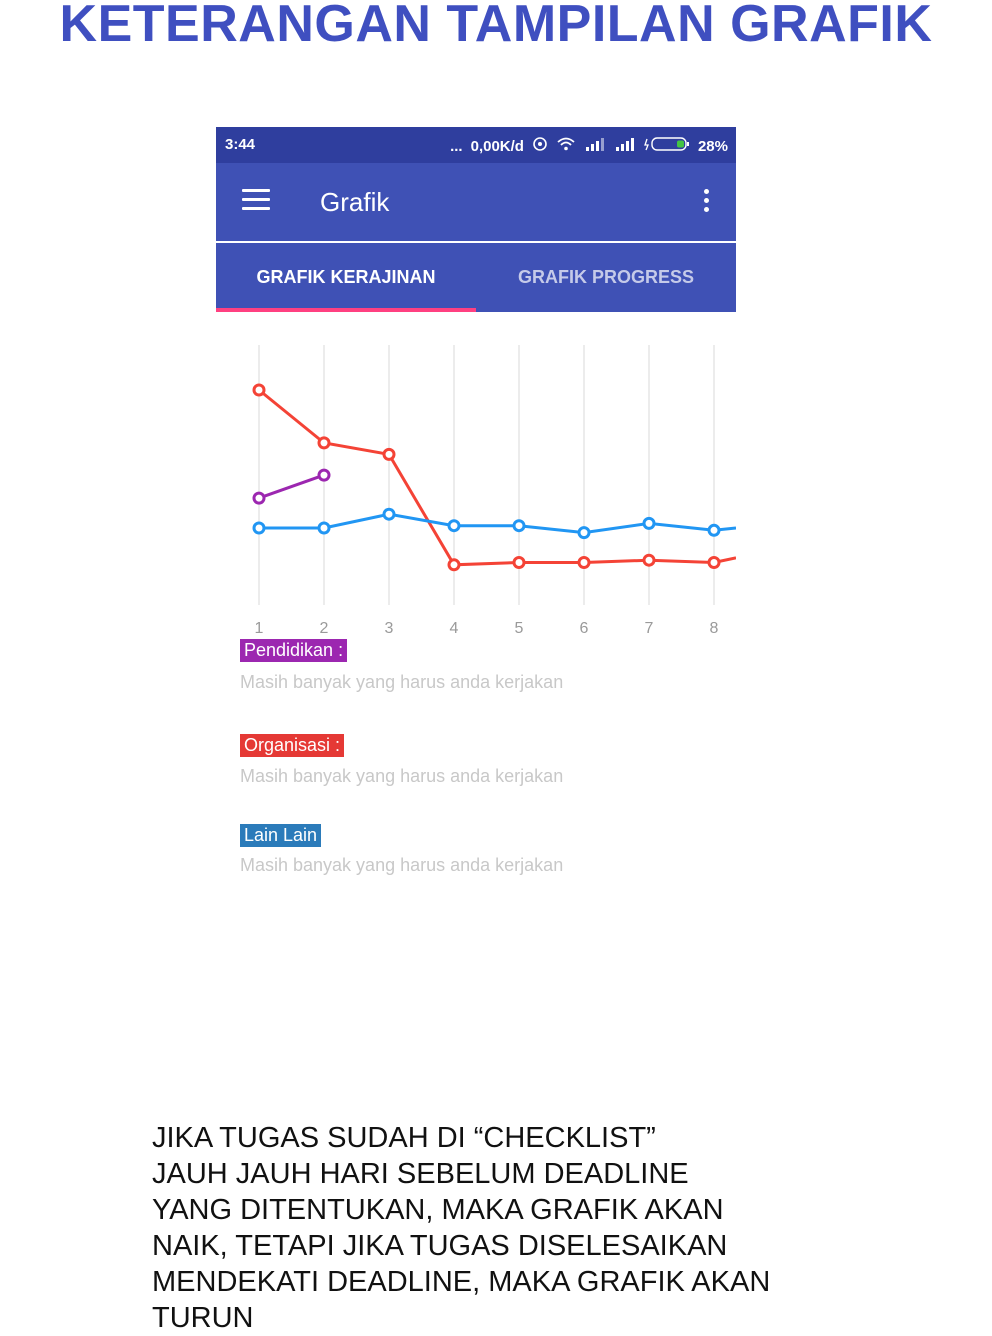 The height and width of the screenshot is (1336, 992). What do you see at coordinates (497, 523) in the screenshot?
I see `series-line-lain-lain` at bounding box center [497, 523].